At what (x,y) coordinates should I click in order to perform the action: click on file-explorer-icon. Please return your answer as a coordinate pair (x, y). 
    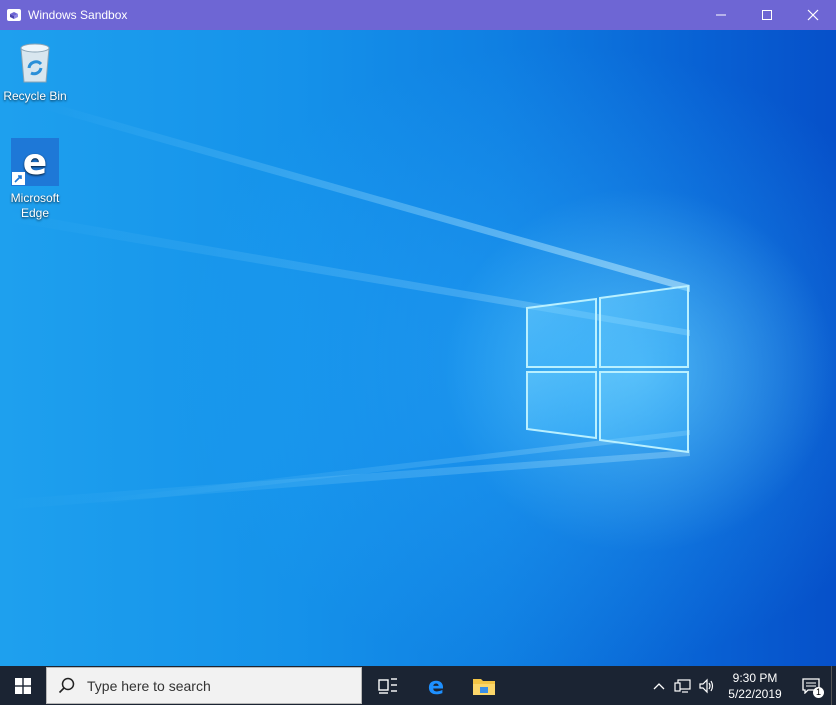
    Looking at the image, I should click on (484, 686).